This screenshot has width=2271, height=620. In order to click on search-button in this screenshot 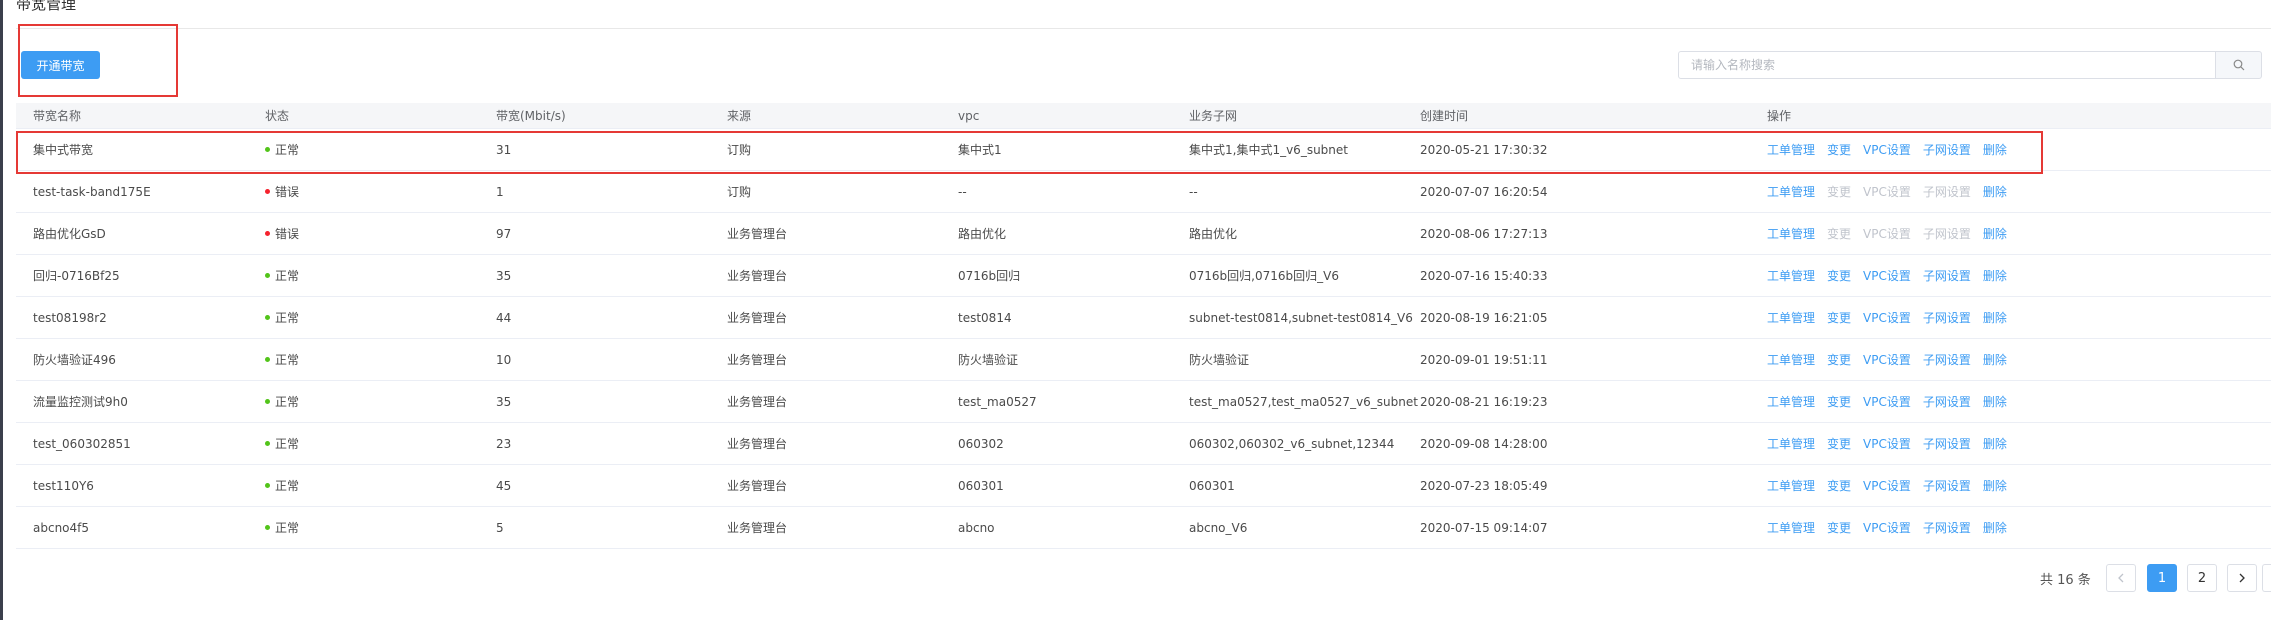, I will do `click(2238, 65)`.